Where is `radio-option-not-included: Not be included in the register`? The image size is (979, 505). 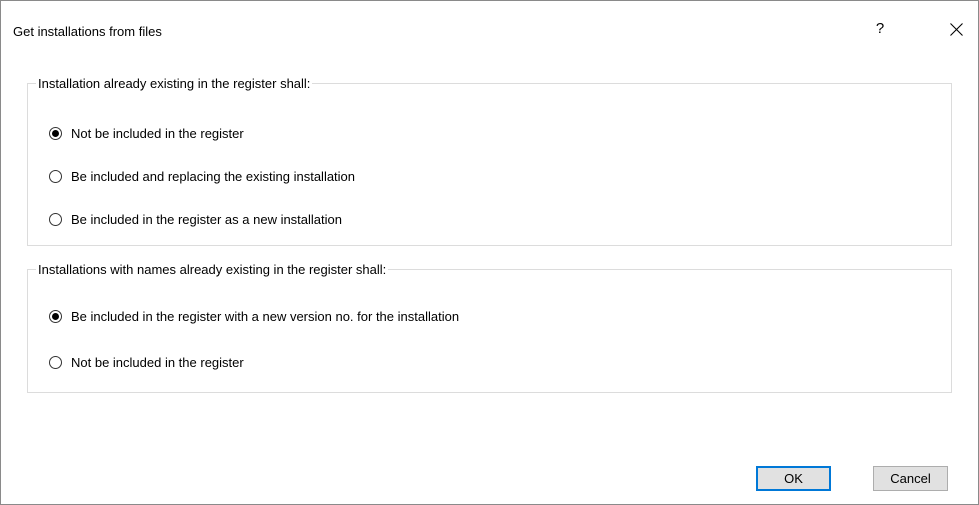
radio-option-not-included: Not be included in the register is located at coordinates (146, 133).